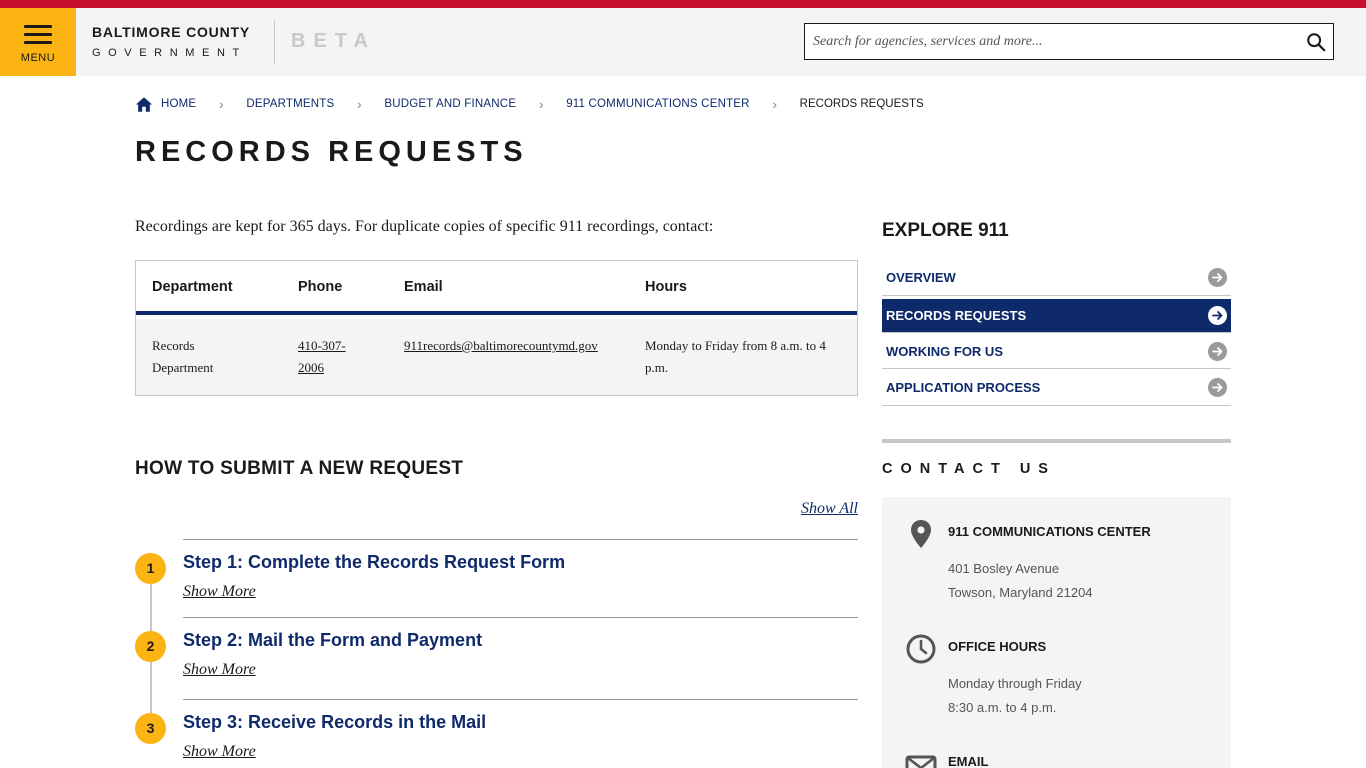 The width and height of the screenshot is (1366, 768). I want to click on logo-line-government: GOVERNMENT, so click(169, 53).